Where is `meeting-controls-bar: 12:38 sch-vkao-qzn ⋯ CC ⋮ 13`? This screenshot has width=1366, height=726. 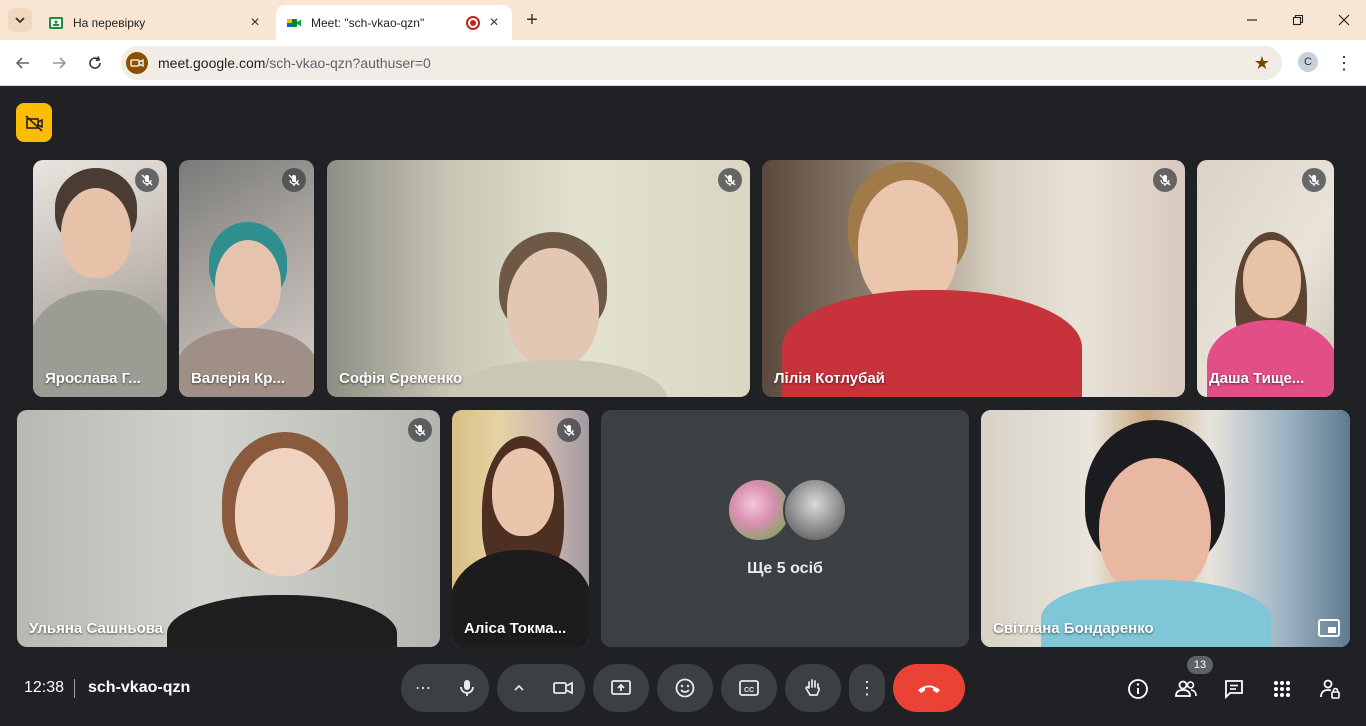
meeting-controls-bar: 12:38 sch-vkao-qzn ⋯ CC ⋮ 13 is located at coordinates (683, 691).